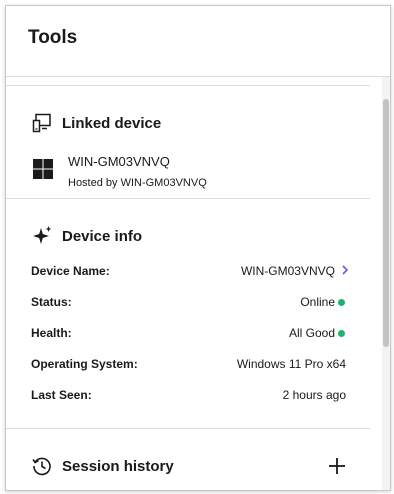  I want to click on last-seen-value: 2 hours ago, so click(314, 395).